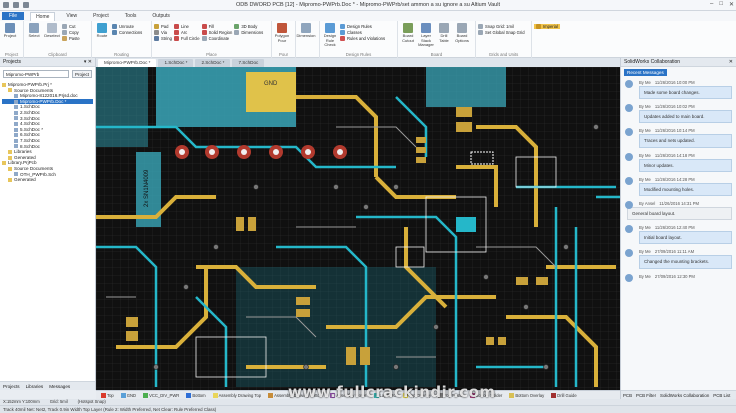 This screenshot has height=413, width=736. Describe the element at coordinates (685, 251) in the screenshot. I see `message-meta: By Me 27/09/2016 11:11 AM` at that location.